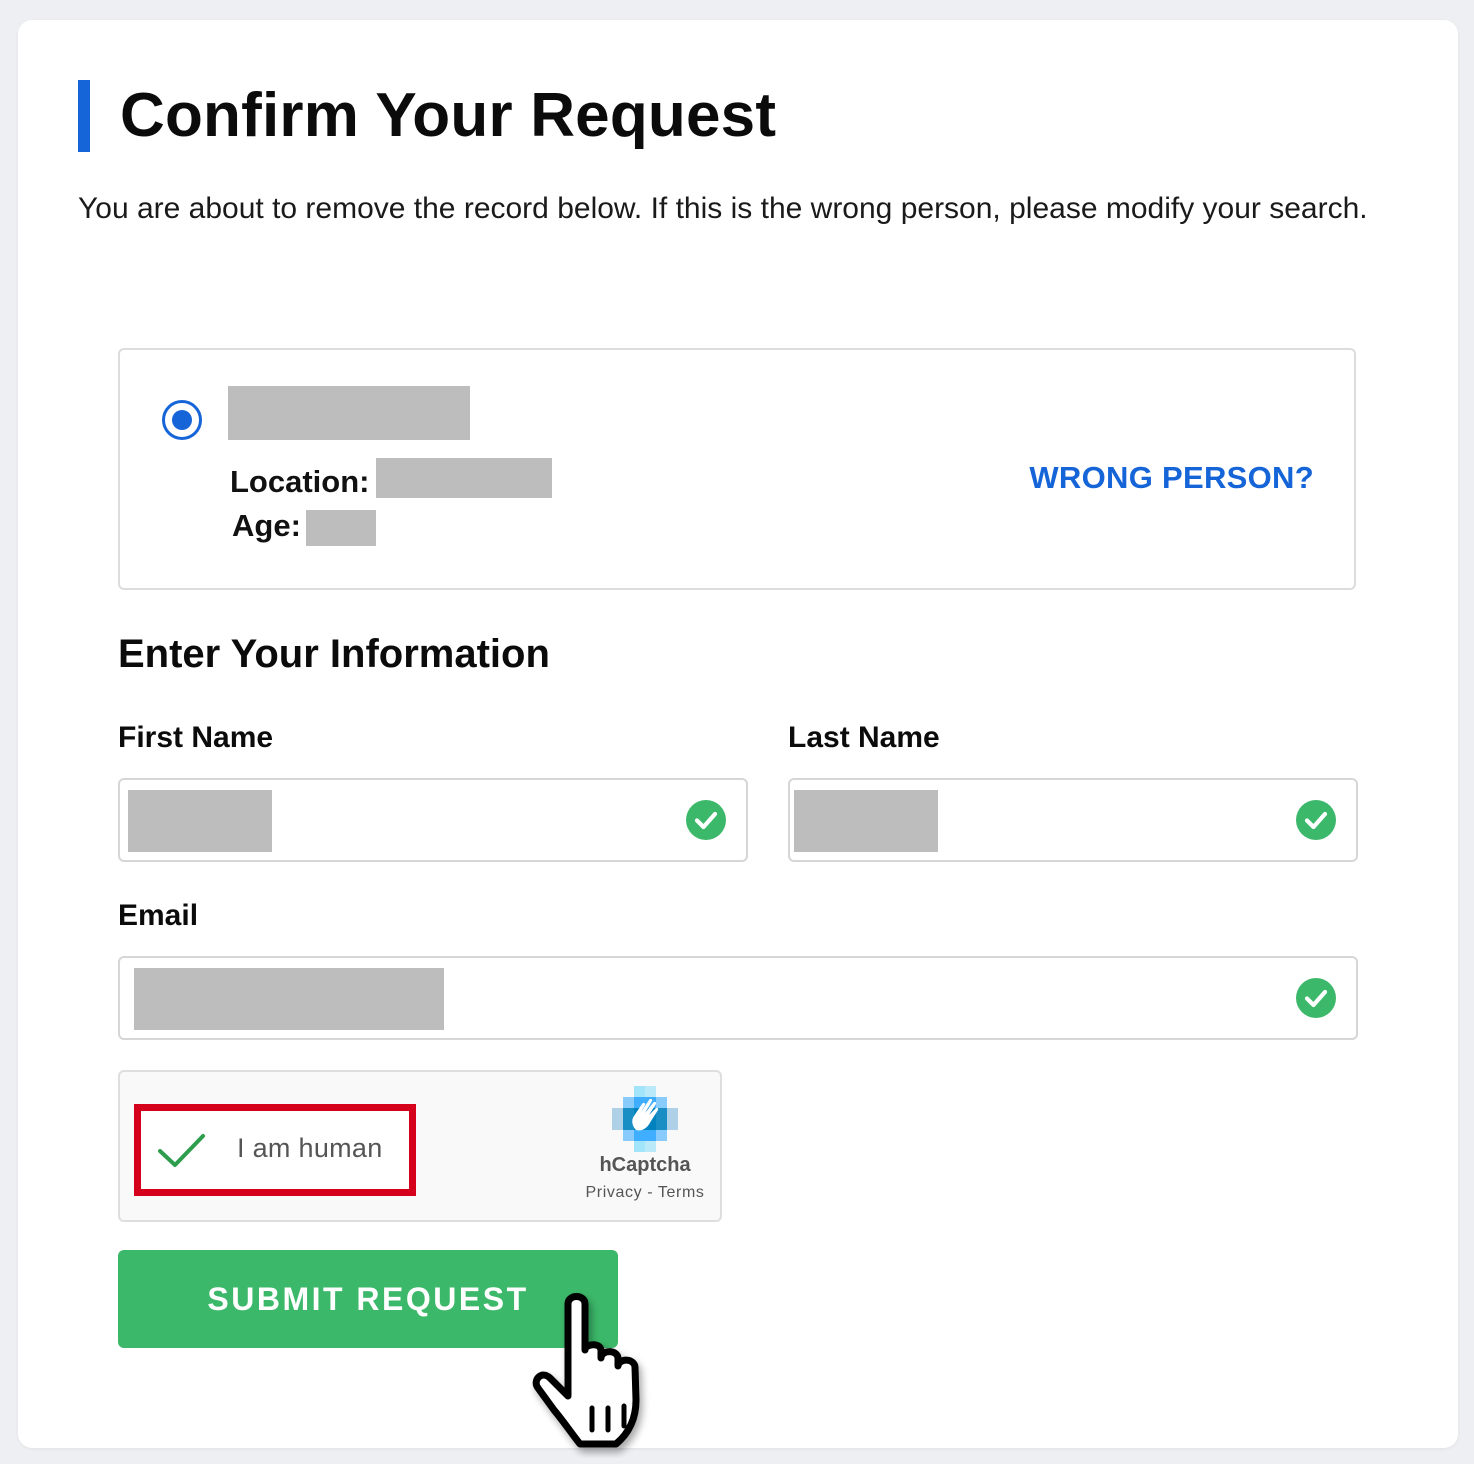  I want to click on email-label: Email, so click(158, 915).